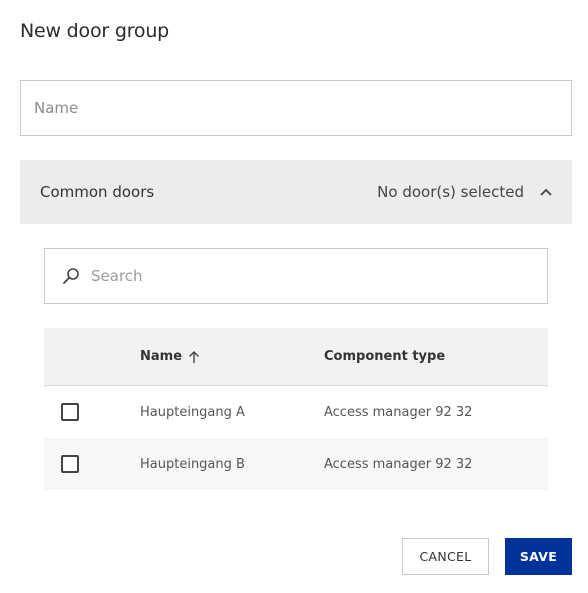 Image resolution: width=588 pixels, height=593 pixels. I want to click on row-name: Haupteingang B, so click(192, 464).